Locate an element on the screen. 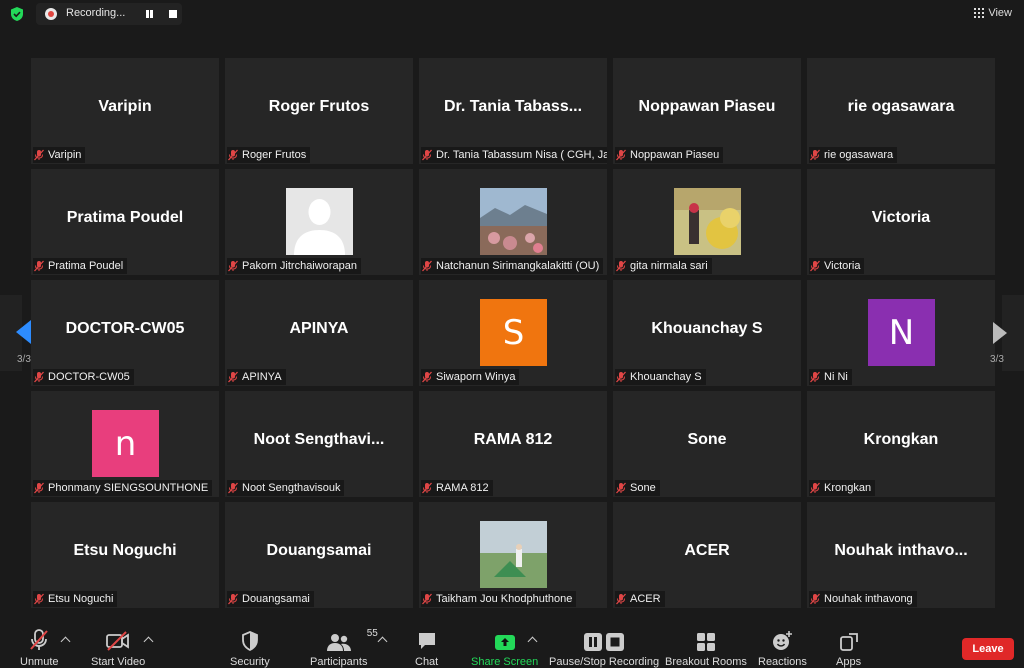  security-button: Security is located at coordinates (250, 648).